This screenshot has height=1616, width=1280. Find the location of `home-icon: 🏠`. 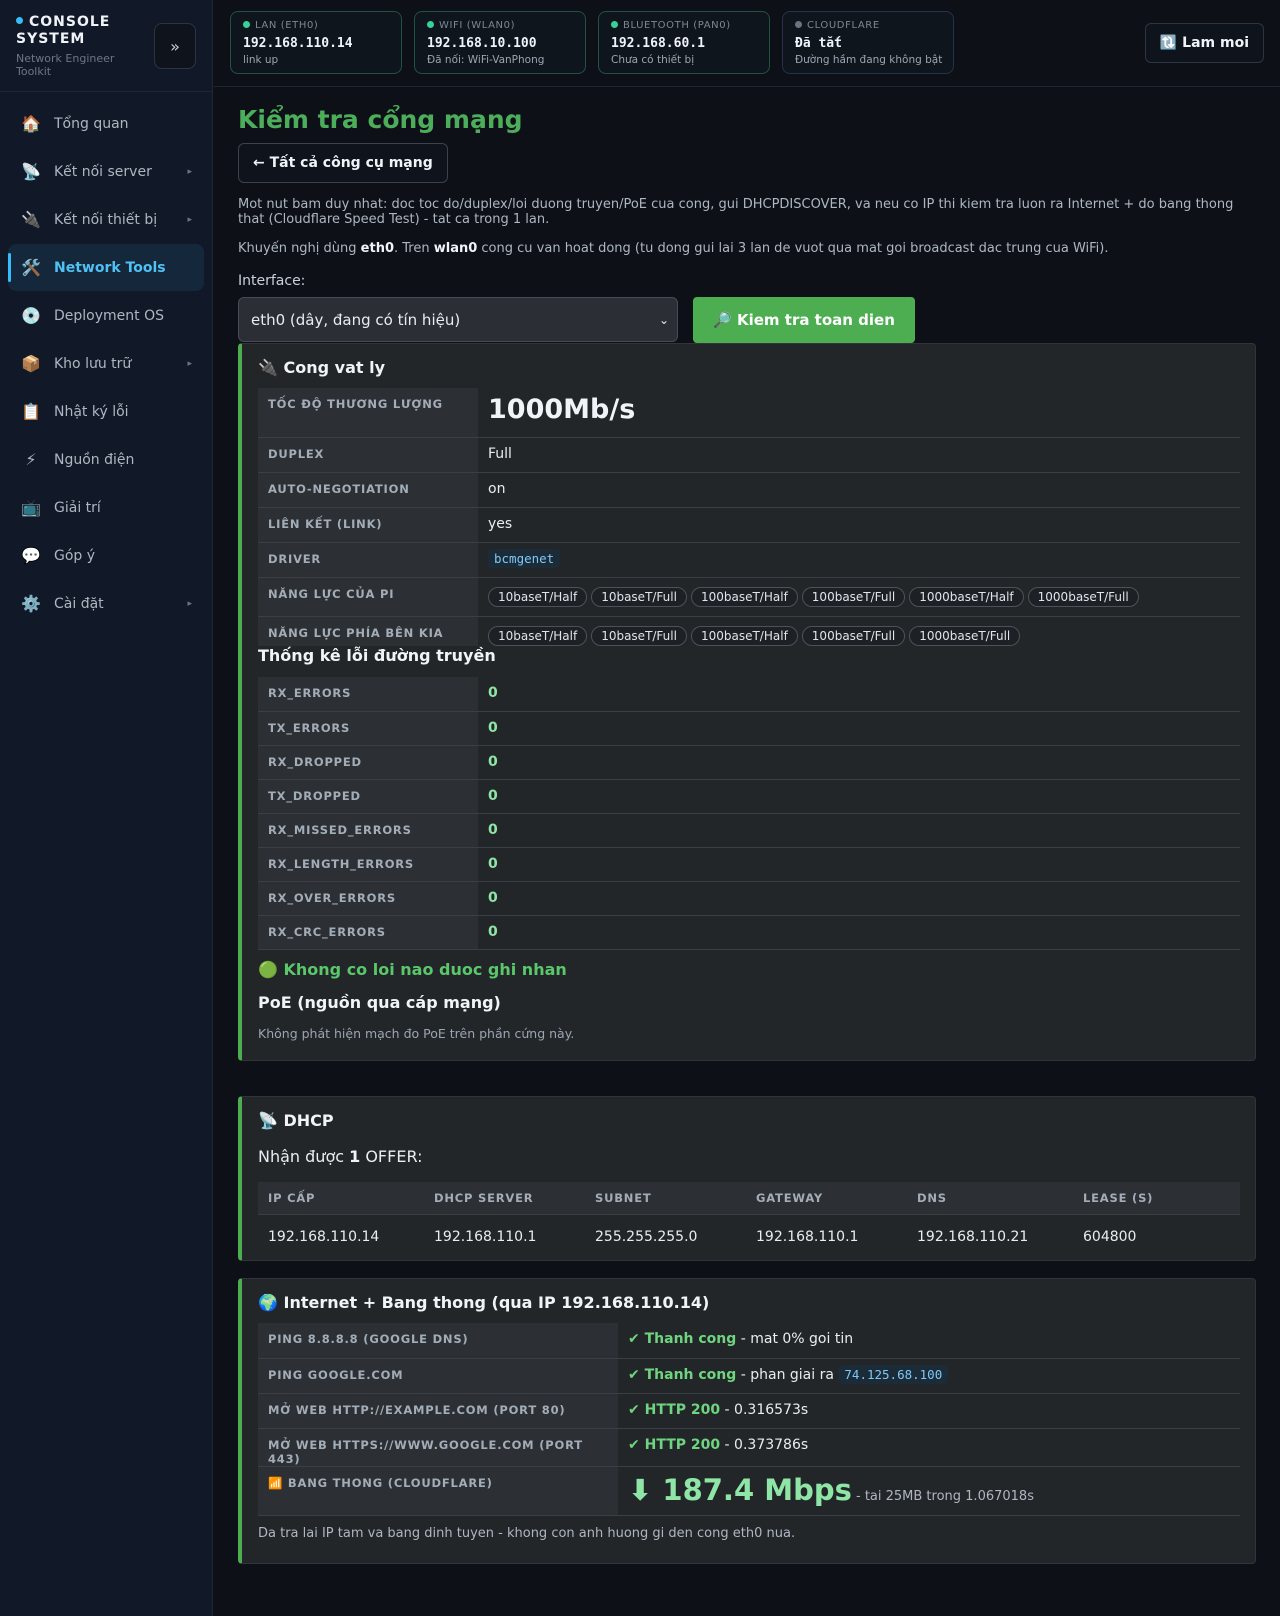

home-icon: 🏠 is located at coordinates (31, 123).